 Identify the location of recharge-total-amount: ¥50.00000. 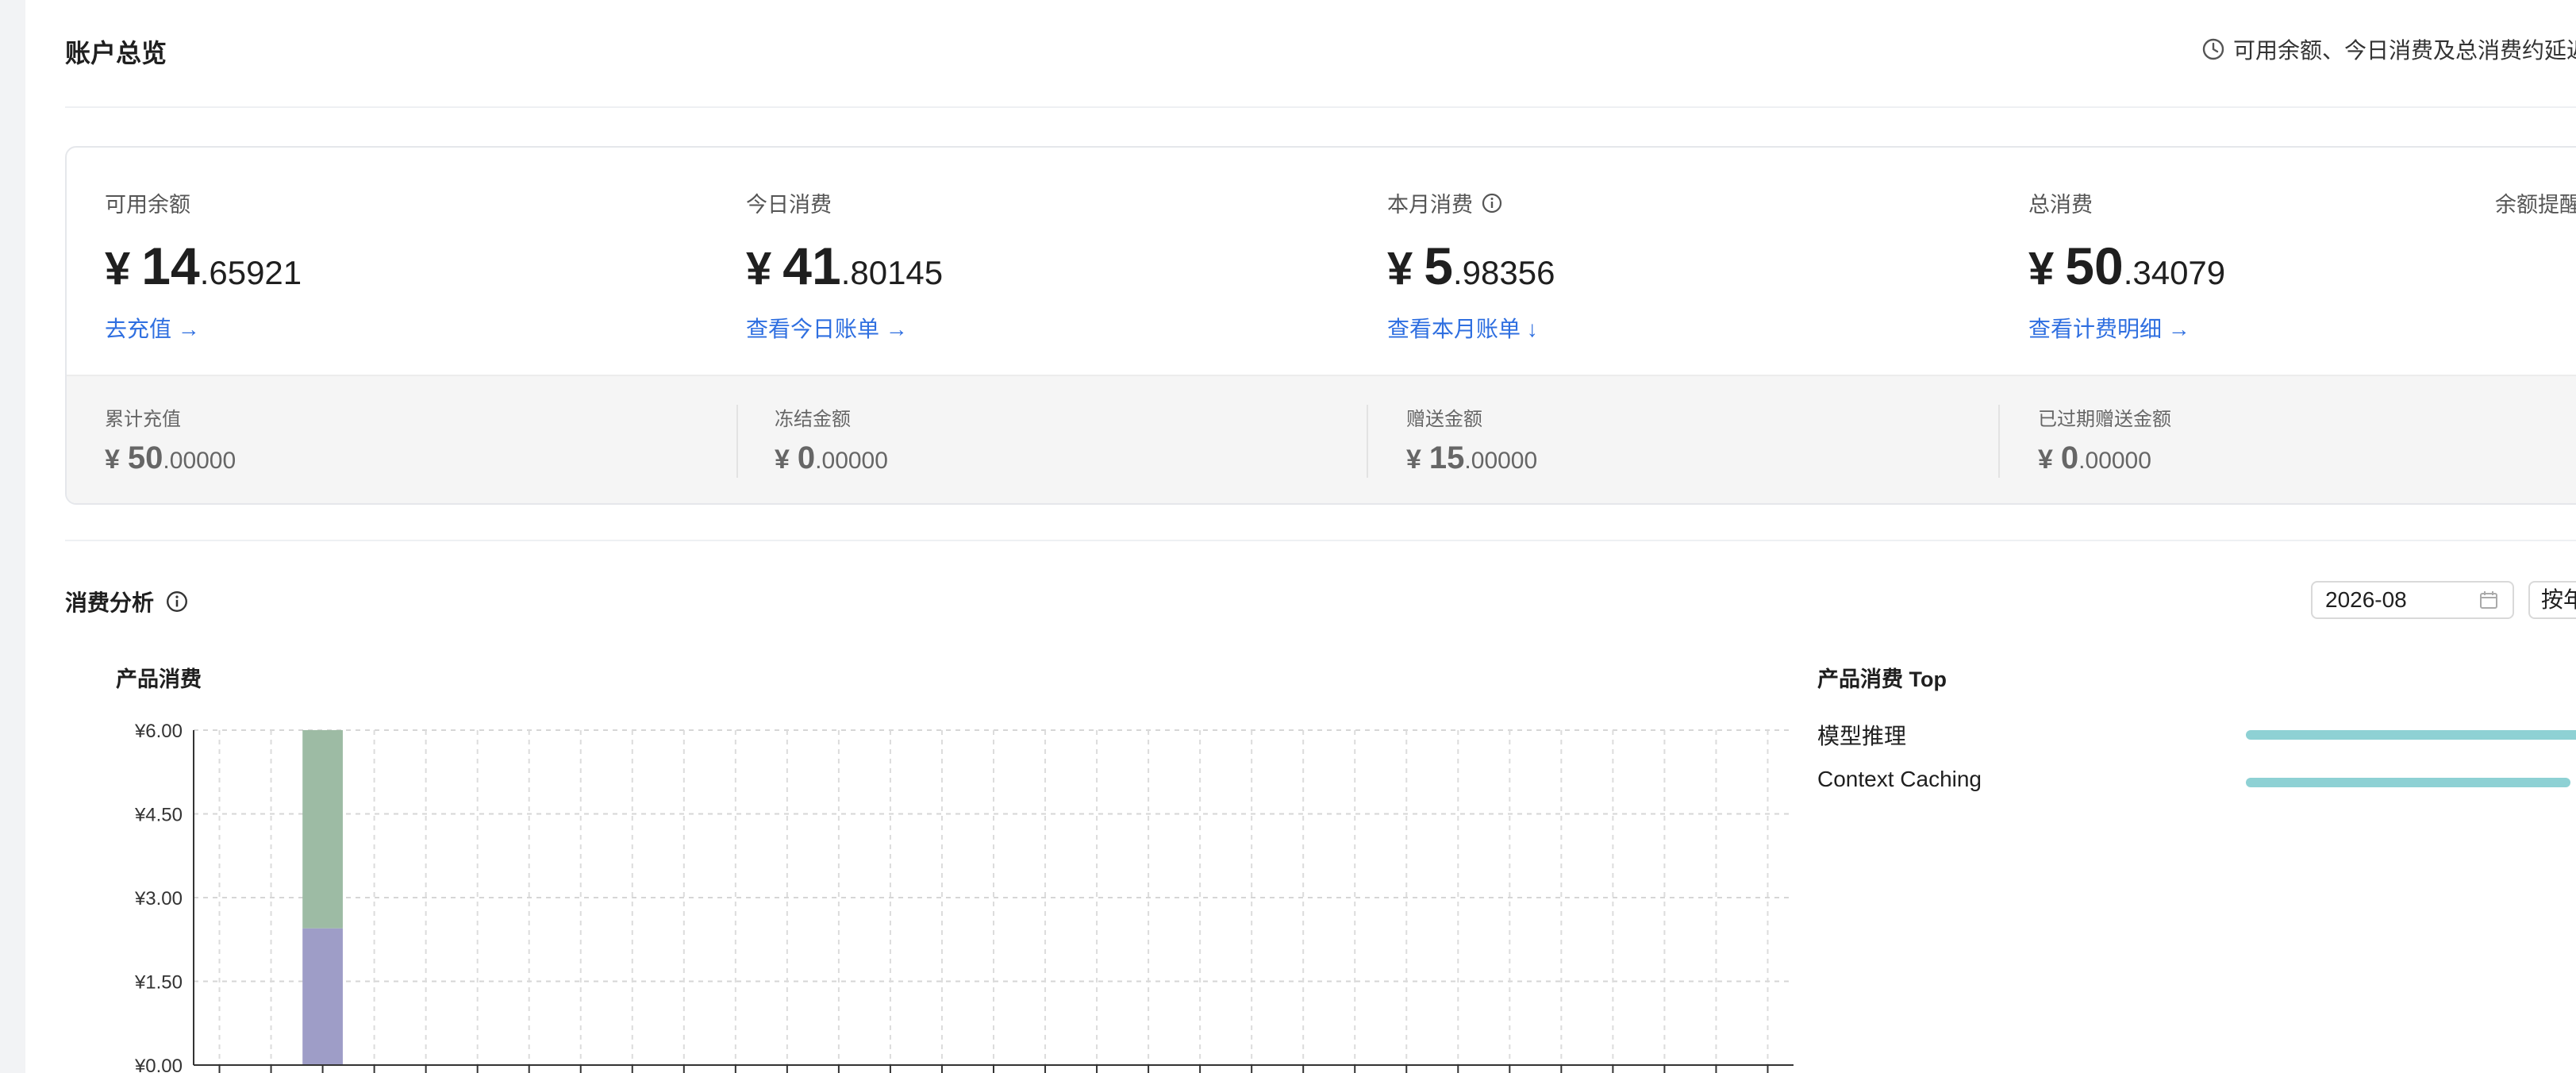
(170, 458).